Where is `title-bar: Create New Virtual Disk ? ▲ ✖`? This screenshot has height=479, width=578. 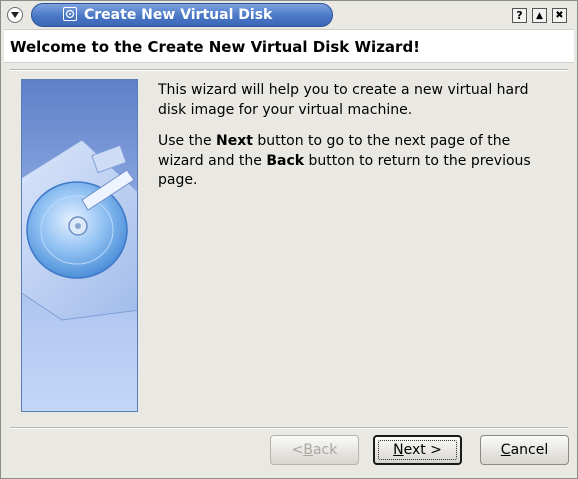 title-bar: Create New Virtual Disk ? ▲ ✖ is located at coordinates (289, 15).